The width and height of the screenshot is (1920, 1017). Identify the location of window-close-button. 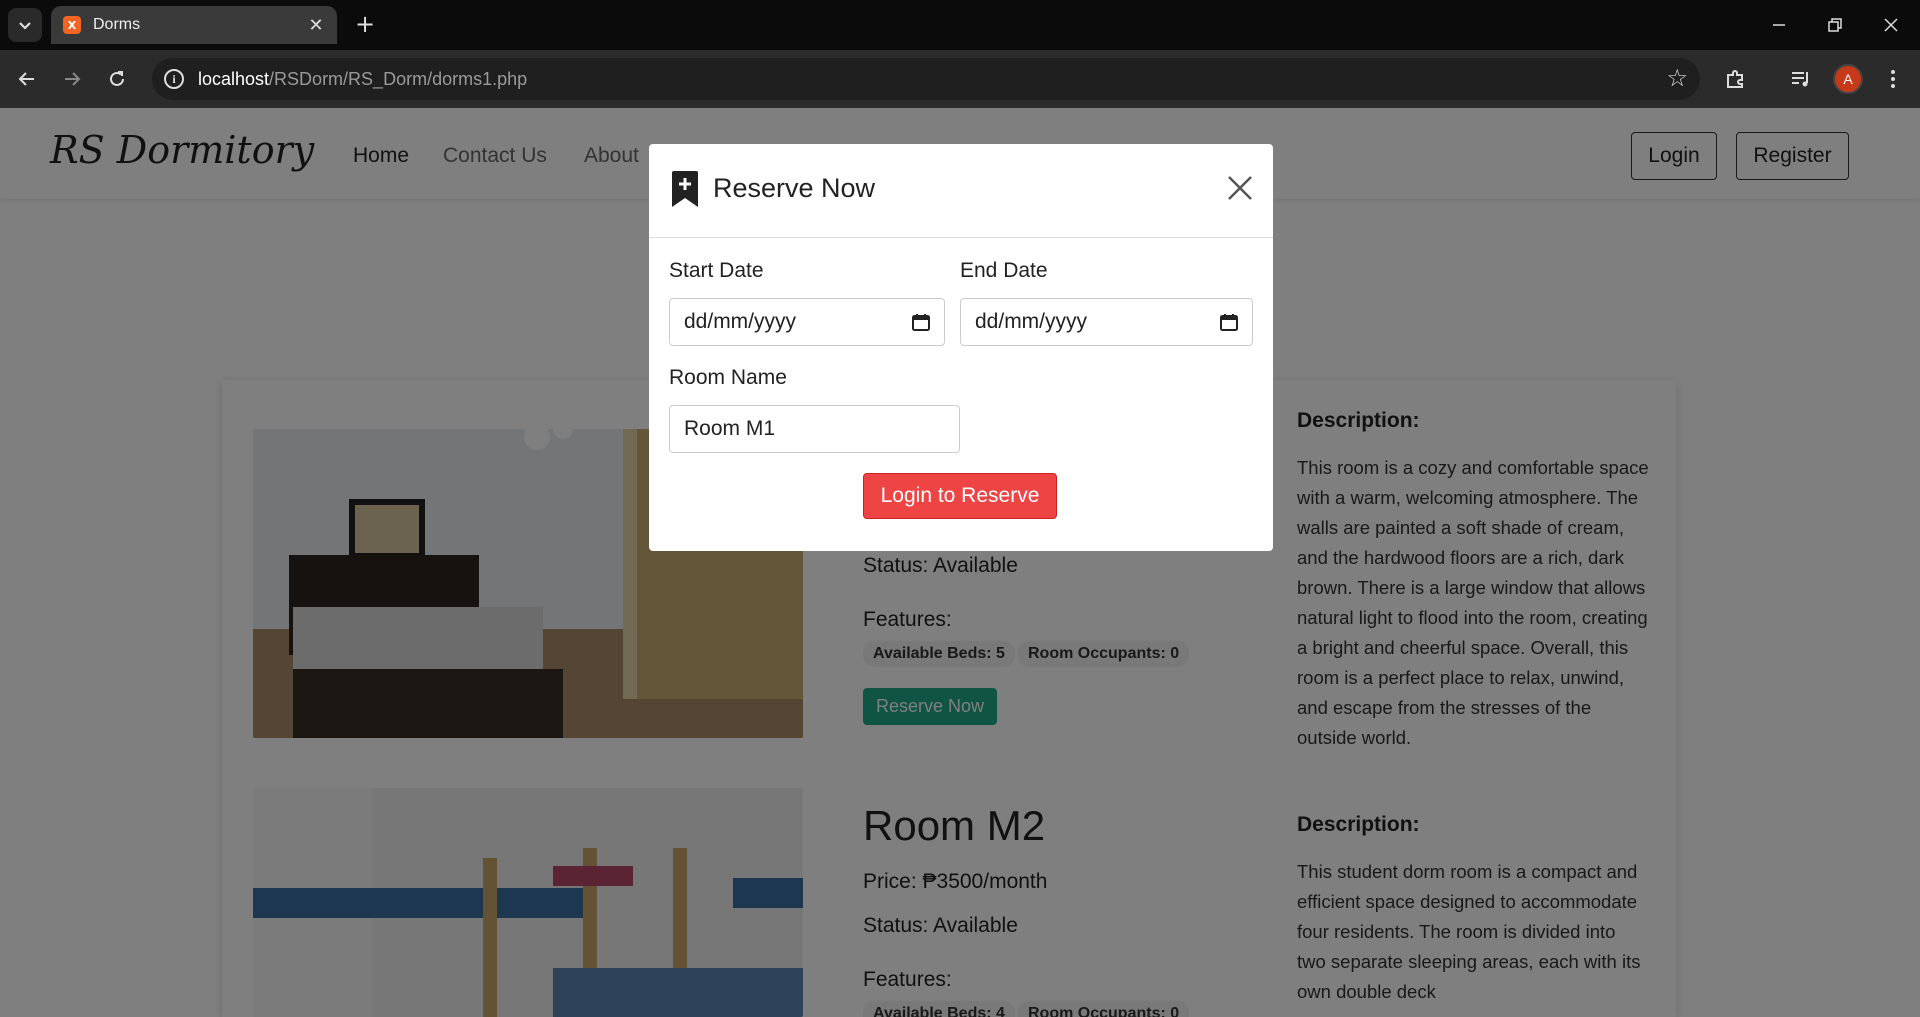
(1891, 25).